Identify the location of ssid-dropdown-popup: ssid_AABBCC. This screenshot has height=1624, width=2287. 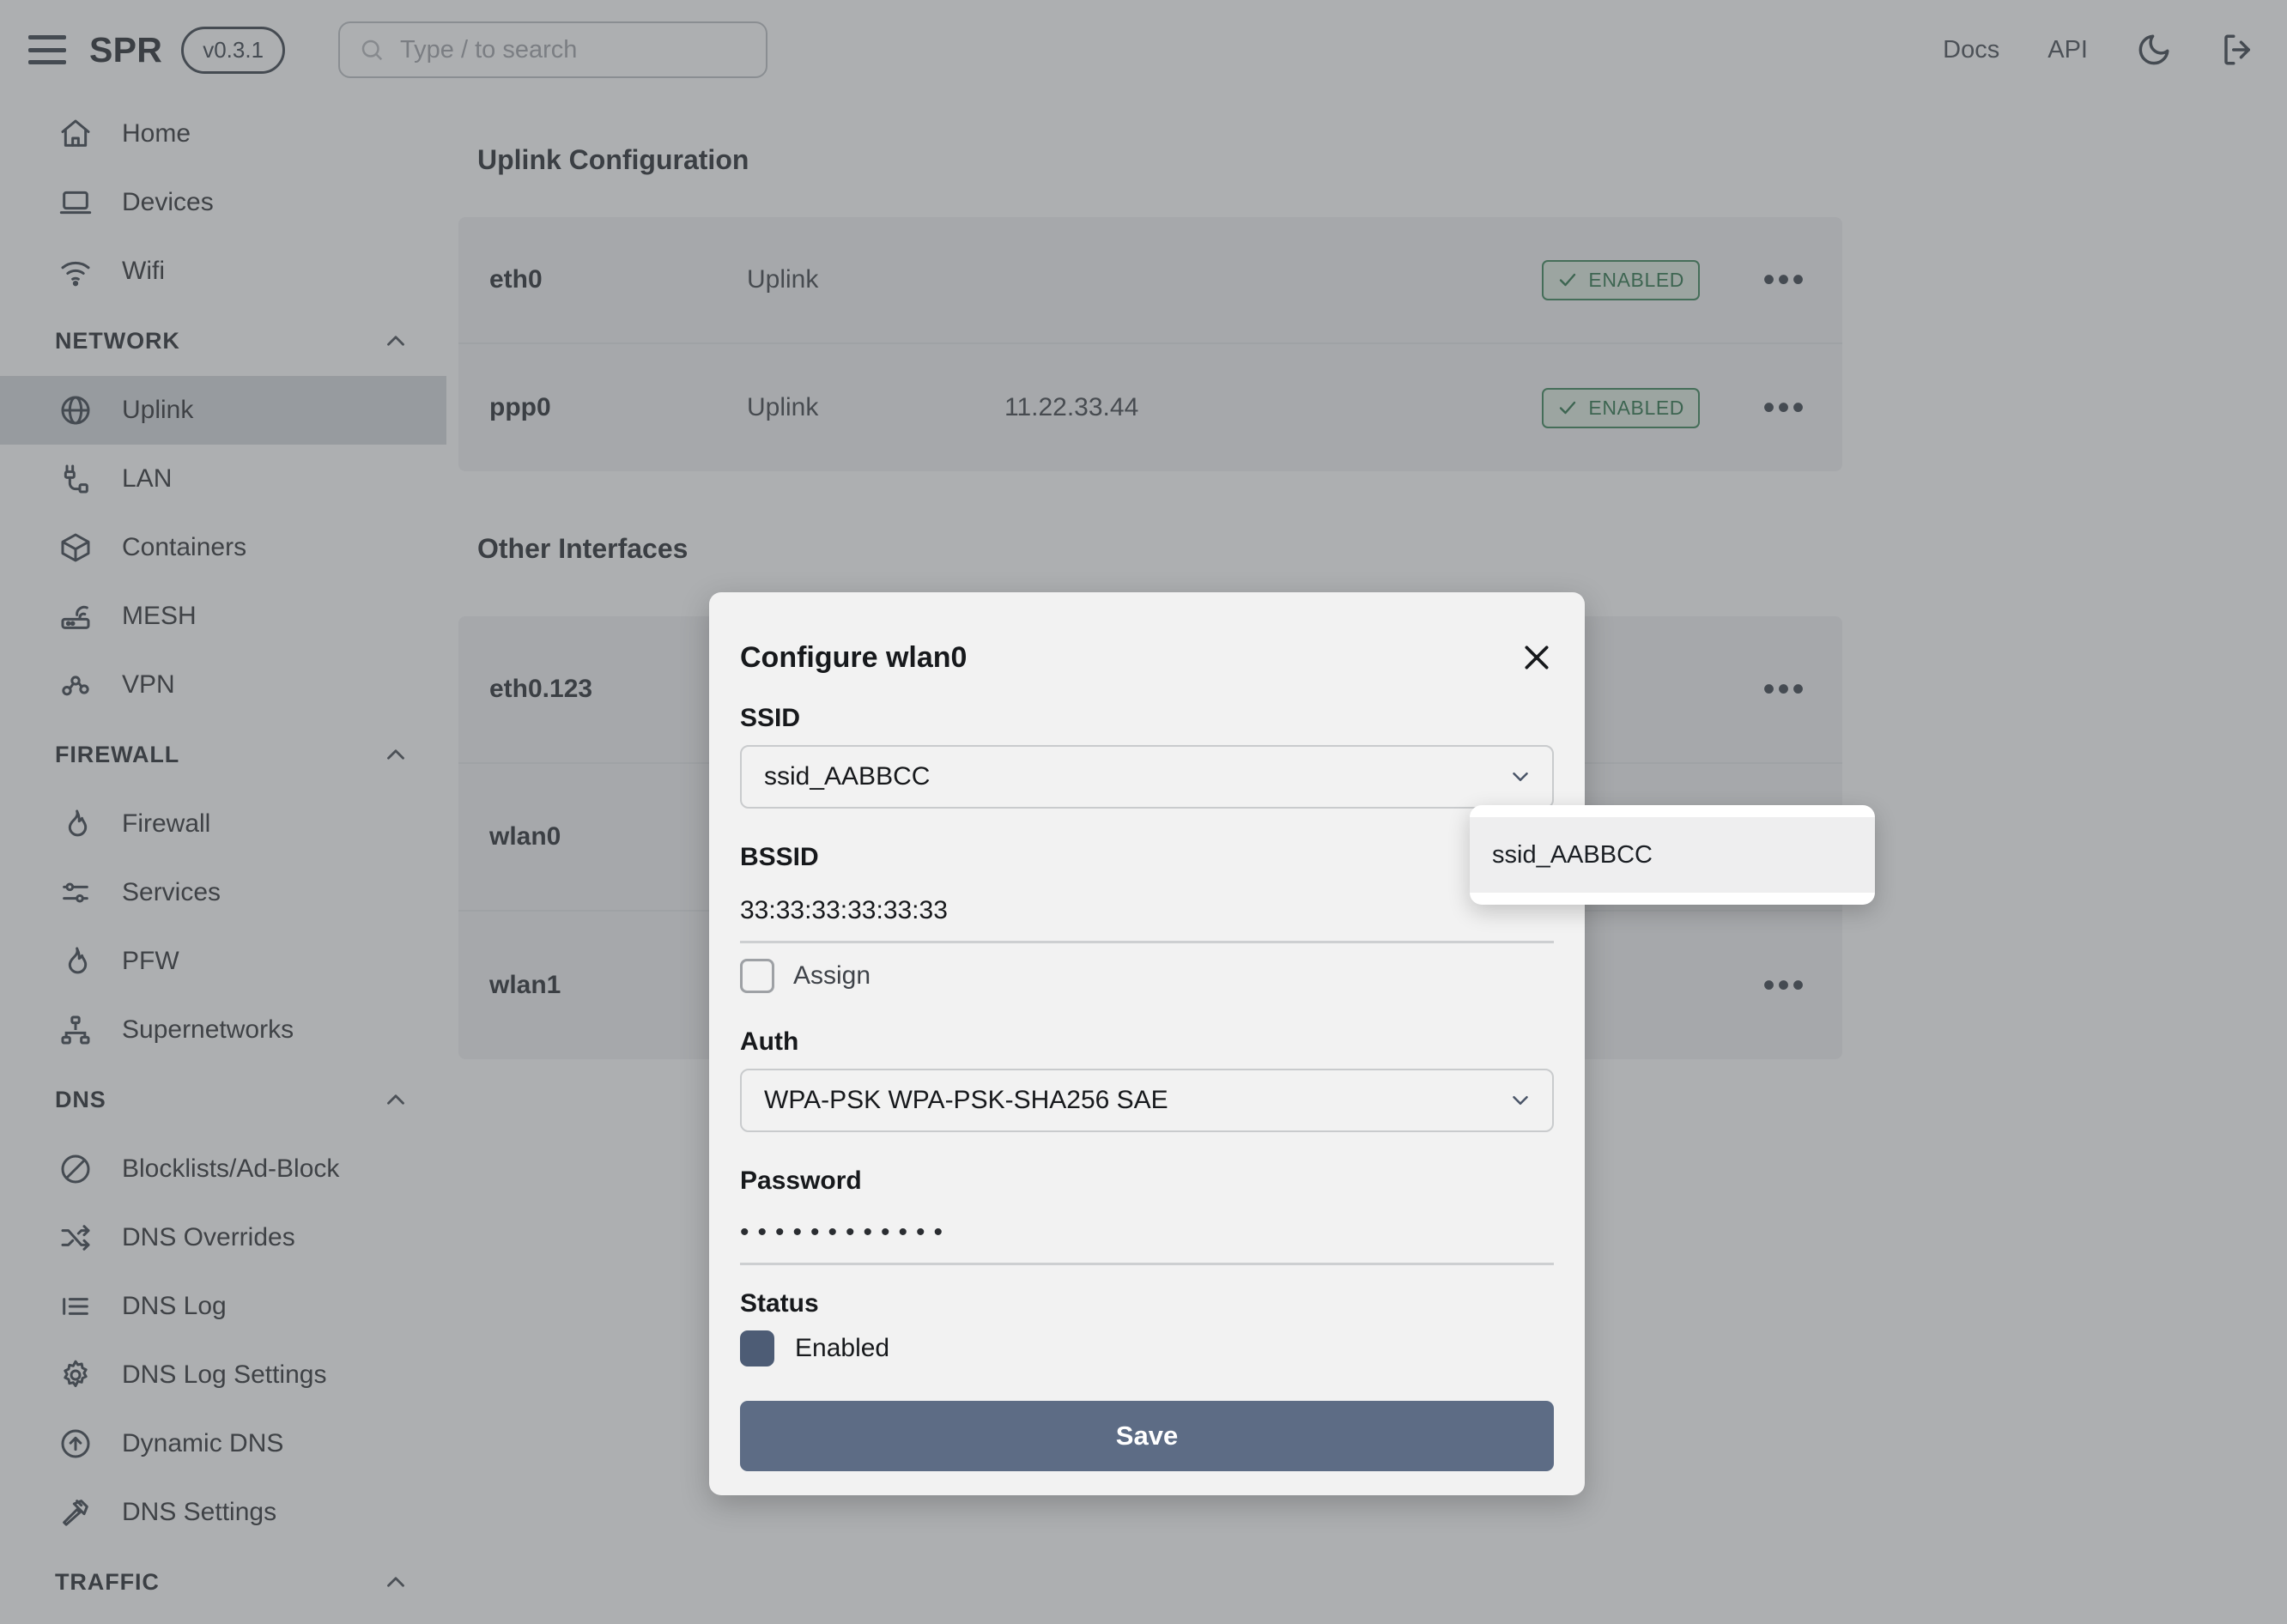
(1672, 855).